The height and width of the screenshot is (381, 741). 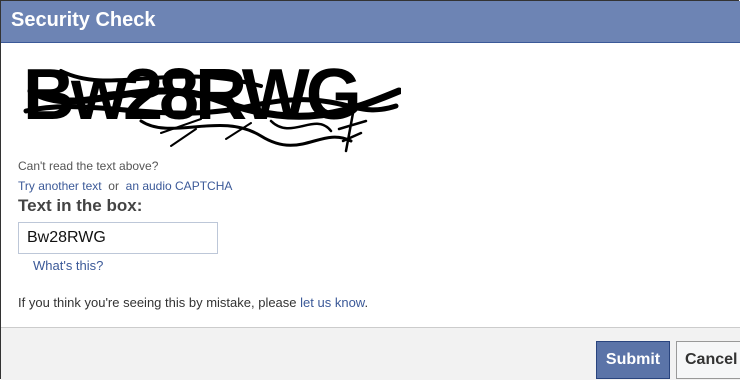 I want to click on let-us-know-link: let us know, so click(x=332, y=302).